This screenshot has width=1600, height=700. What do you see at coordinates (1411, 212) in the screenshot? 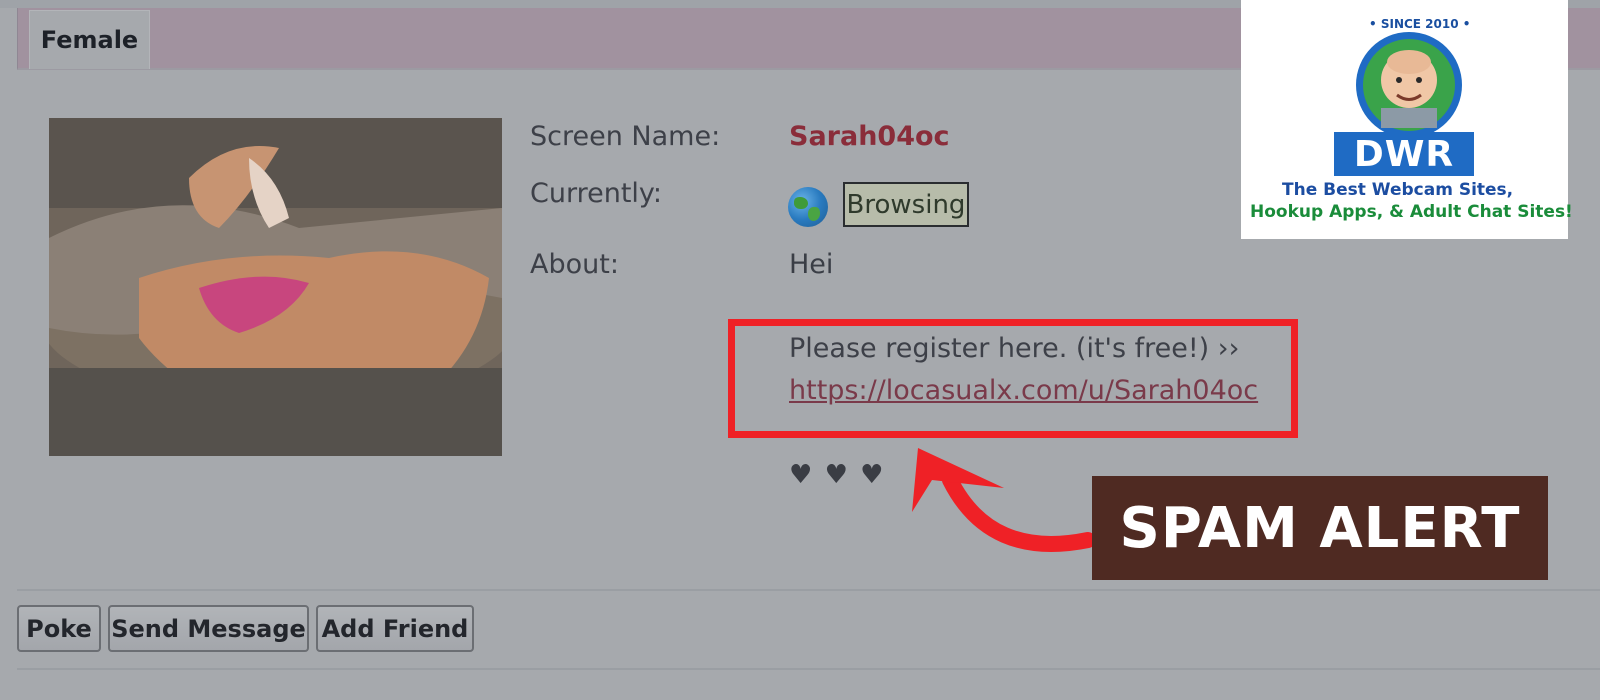
I see `logo-tagline-2: Hookup Apps, & Adult Chat Sites!` at bounding box center [1411, 212].